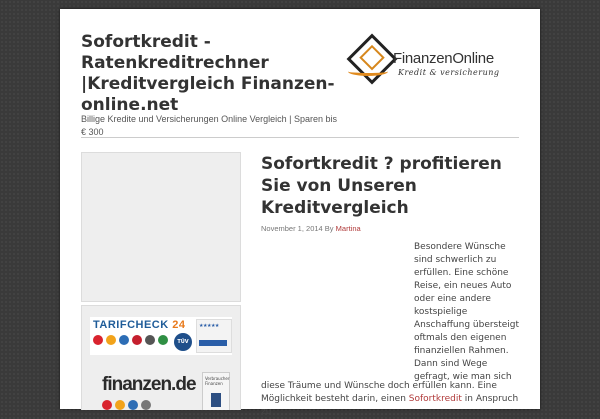  What do you see at coordinates (435, 399) in the screenshot?
I see `sofortkredit-link: Sofortkredit` at bounding box center [435, 399].